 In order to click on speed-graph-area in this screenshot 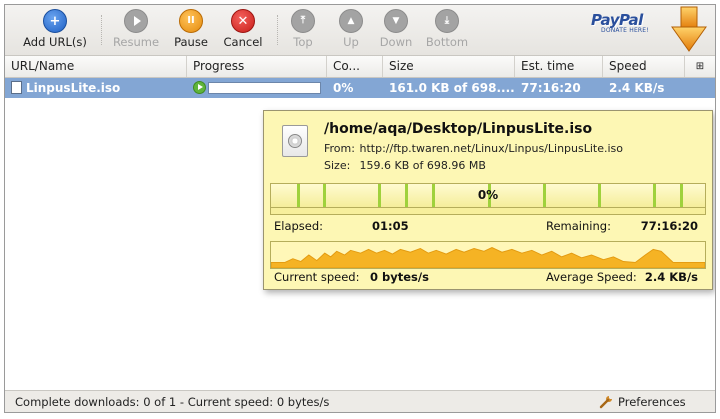, I will do `click(488, 257)`.